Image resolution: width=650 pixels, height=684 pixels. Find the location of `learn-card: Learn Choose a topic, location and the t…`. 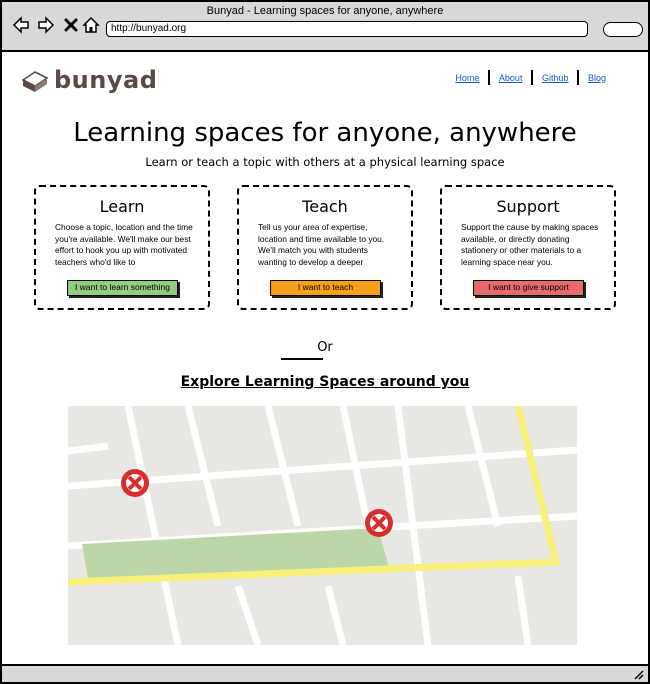

learn-card: Learn Choose a topic, location and the t… is located at coordinates (122, 247).